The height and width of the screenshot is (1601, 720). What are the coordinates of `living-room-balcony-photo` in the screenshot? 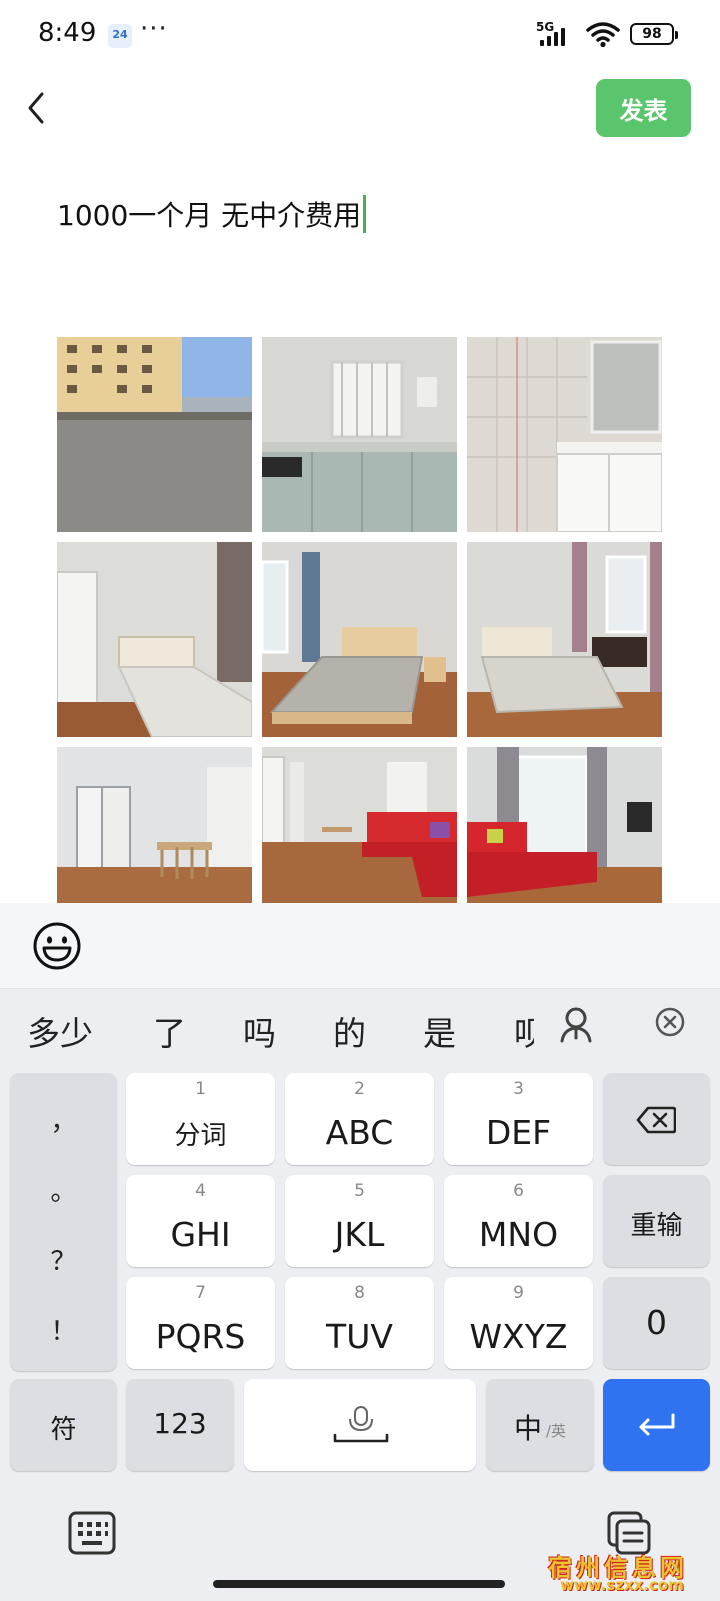 It's located at (564, 825).